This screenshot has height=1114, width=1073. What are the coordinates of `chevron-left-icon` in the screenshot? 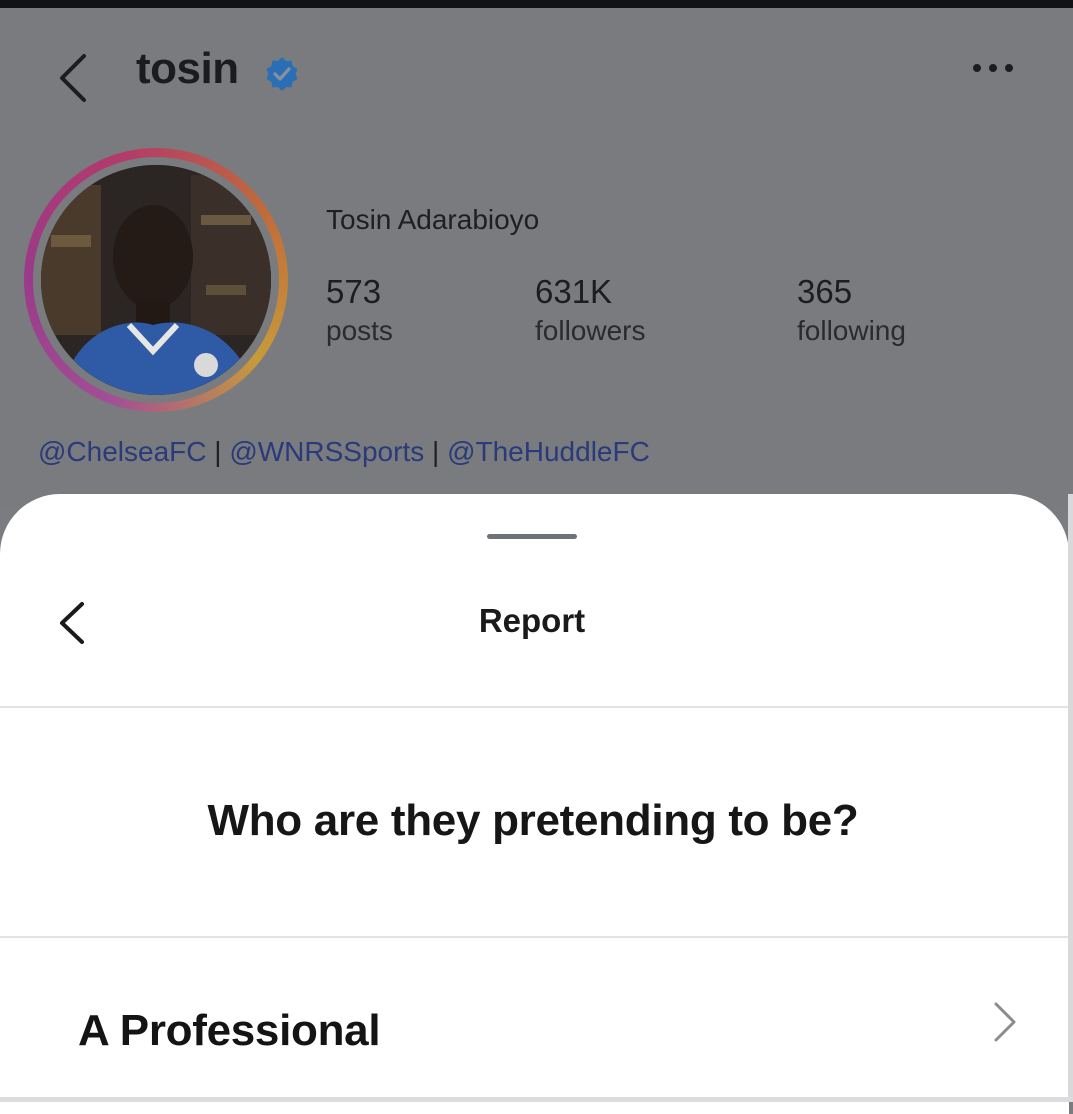 It's located at (75, 78).